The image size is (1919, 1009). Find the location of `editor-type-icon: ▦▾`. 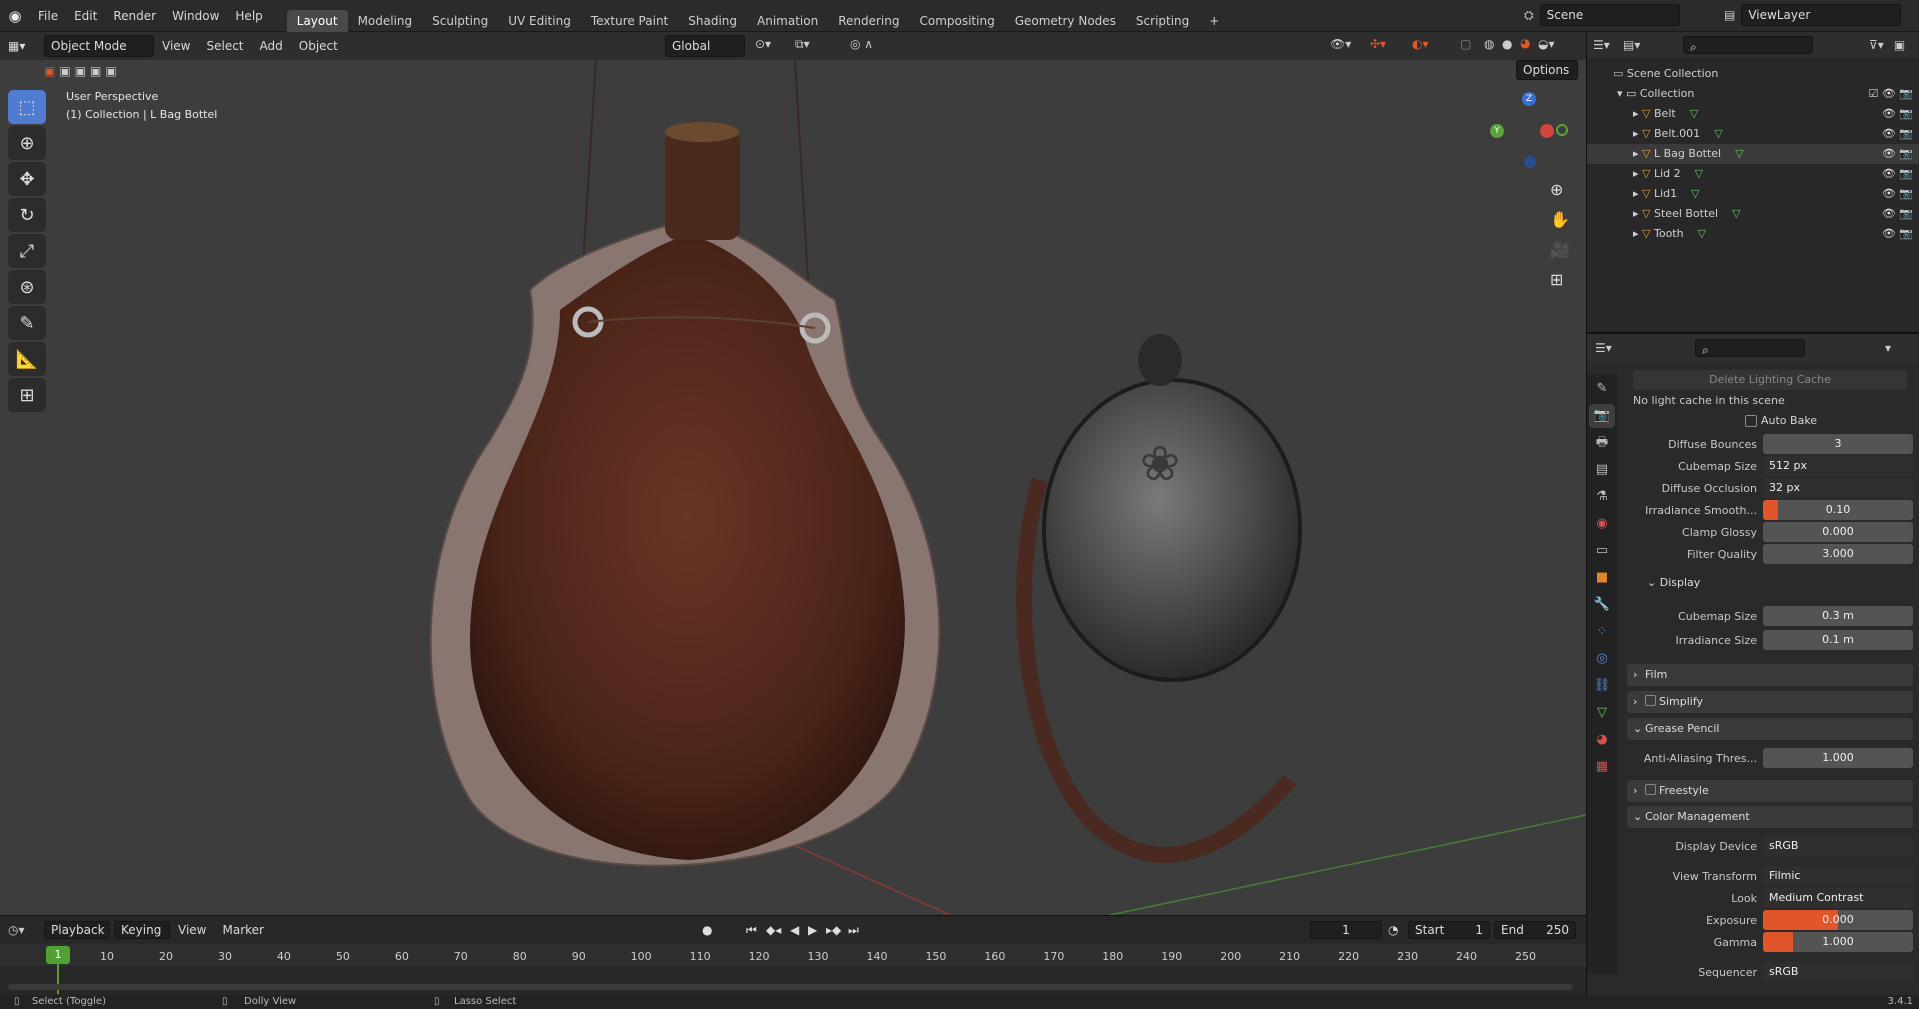

editor-type-icon: ▦▾ is located at coordinates (22, 46).